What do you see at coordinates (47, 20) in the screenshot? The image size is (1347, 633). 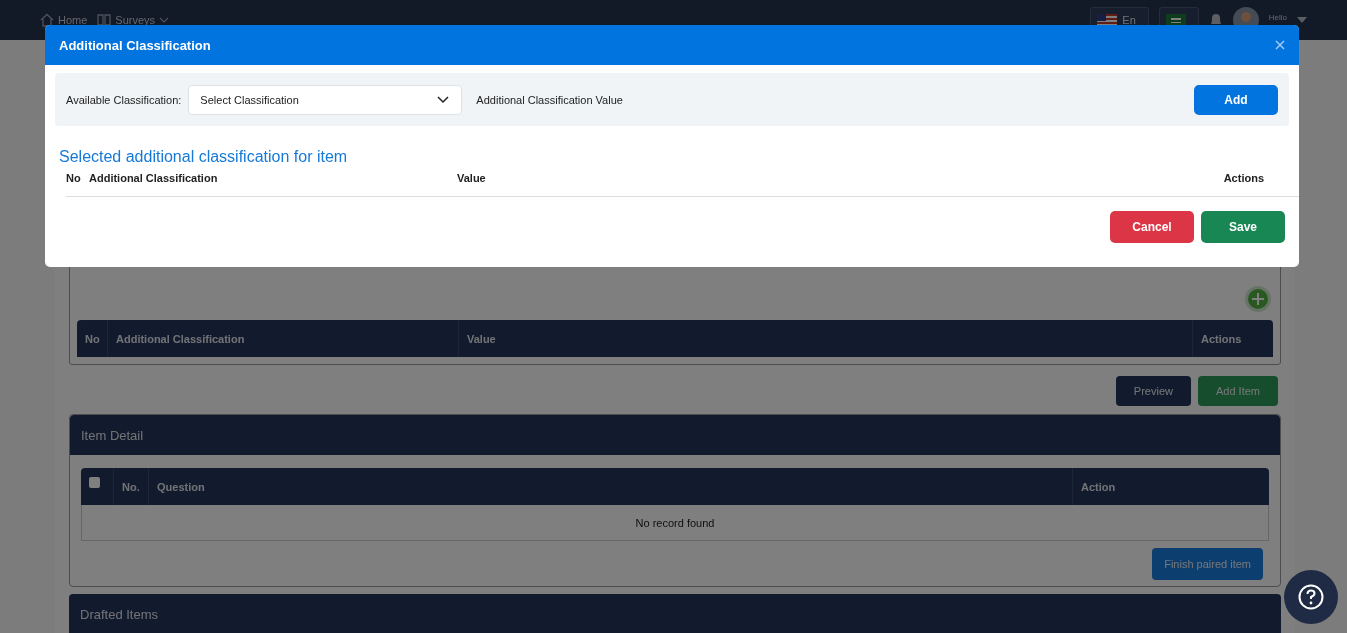 I see `home-icon` at bounding box center [47, 20].